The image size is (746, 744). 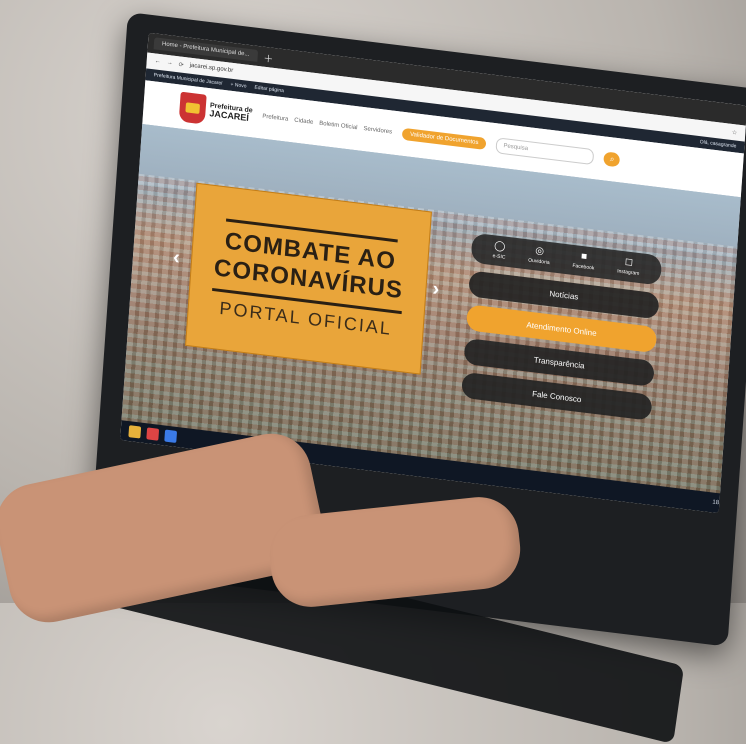 I want to click on validador-button: Validador de Documentos, so click(x=444, y=139).